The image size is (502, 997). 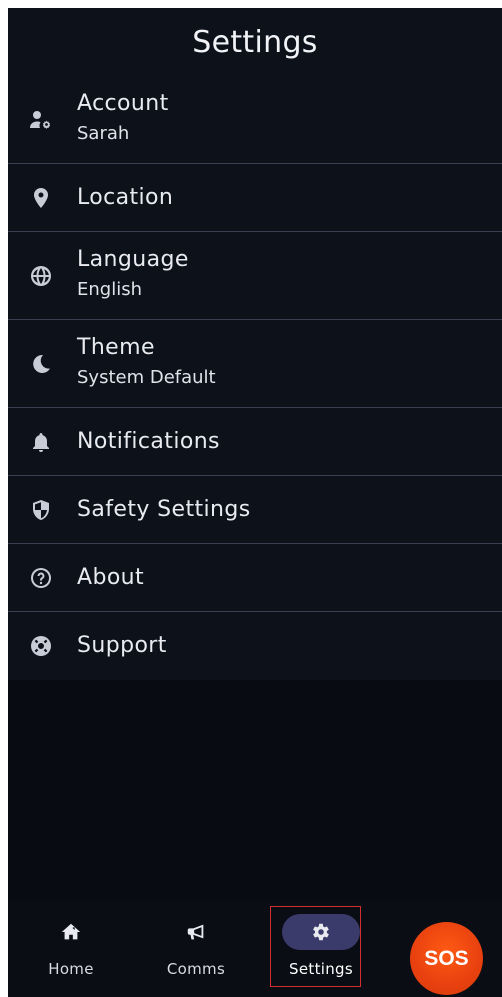 What do you see at coordinates (41, 198) in the screenshot?
I see `location-pin-icon` at bounding box center [41, 198].